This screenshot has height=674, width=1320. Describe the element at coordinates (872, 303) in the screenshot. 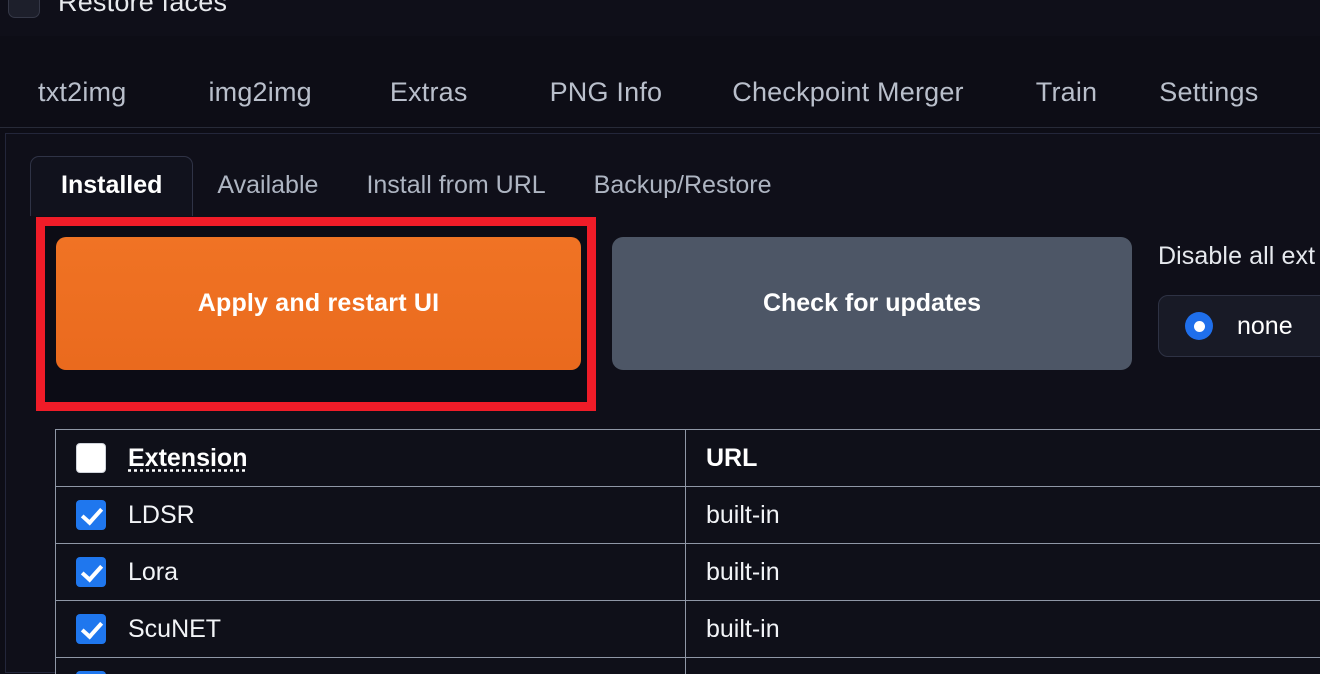

I see `check-for-updates-button: Check for updates` at that location.